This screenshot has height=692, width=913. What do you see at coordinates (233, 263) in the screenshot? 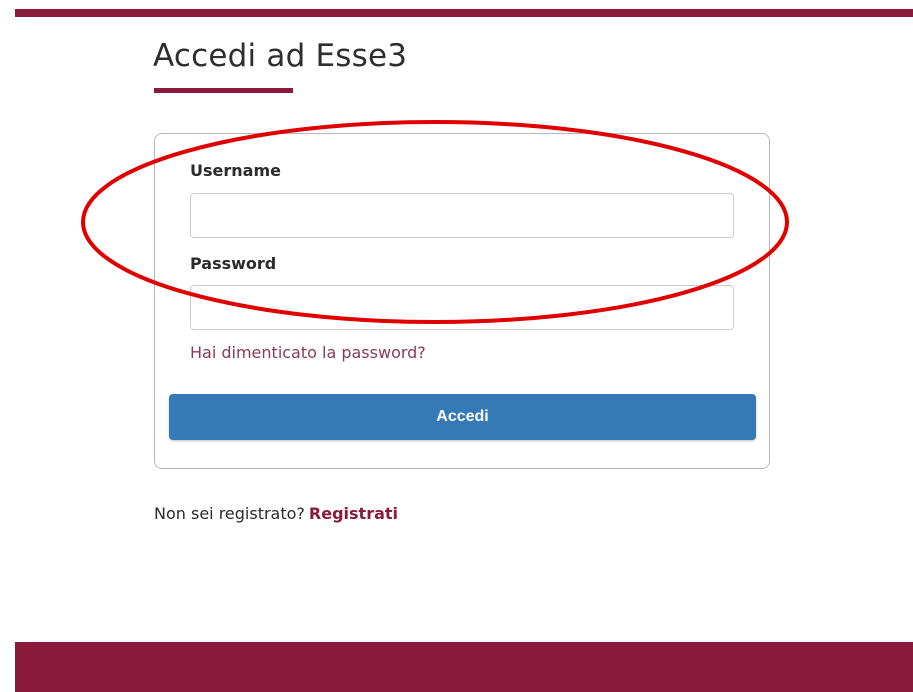
I see `password-label: Password` at bounding box center [233, 263].